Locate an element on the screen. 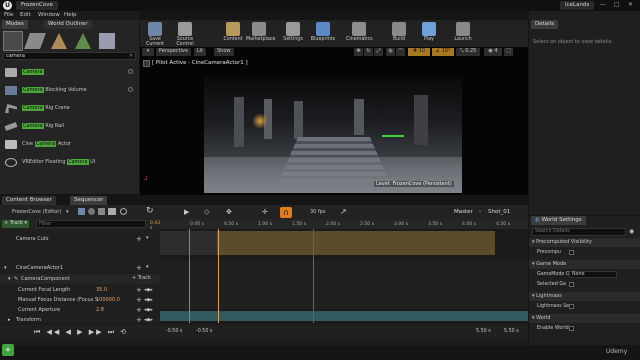 This screenshot has width=640, height=360. settings-icon is located at coordinates (123, 211).